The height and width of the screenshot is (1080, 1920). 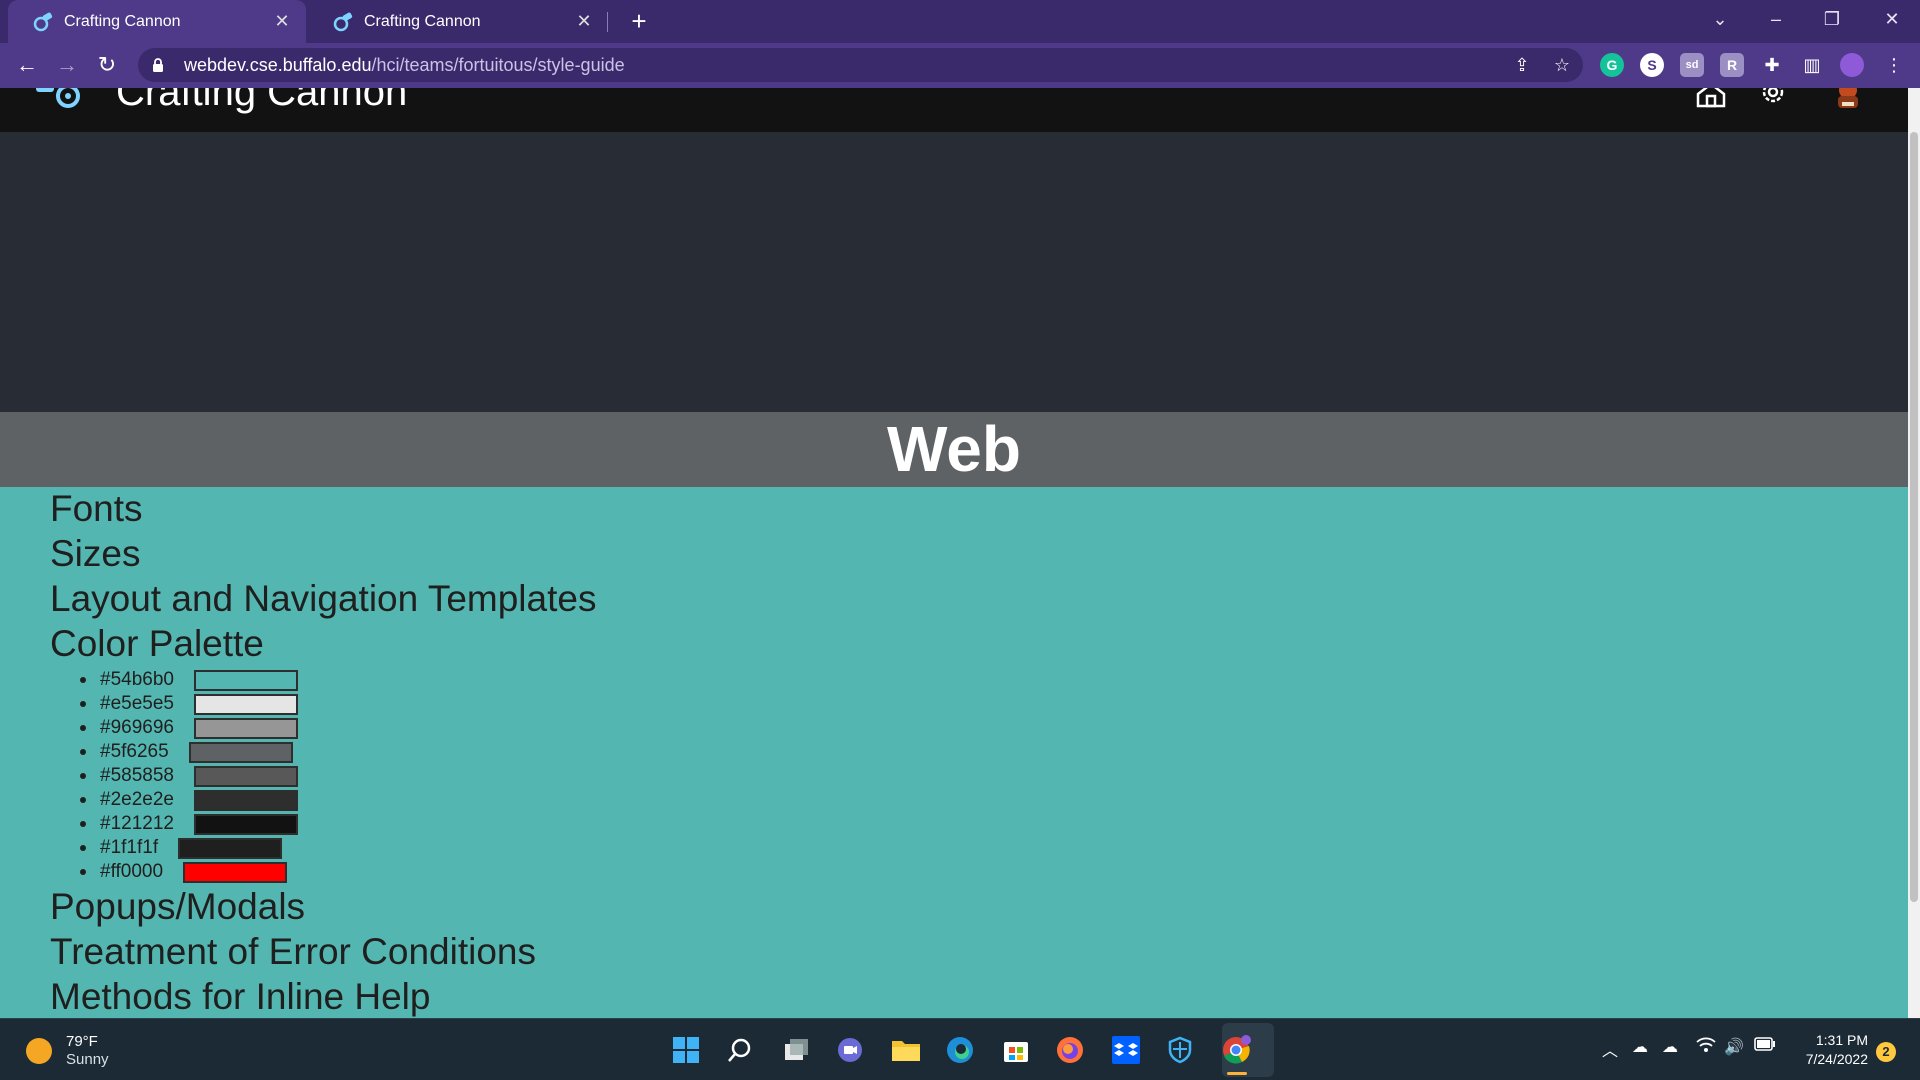 I want to click on browser-menu-icon: ⋮, so click(x=1894, y=65).